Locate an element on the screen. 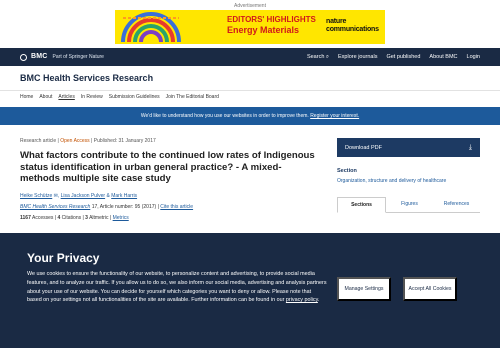 This screenshot has width=500, height=348. journal-nav-submission-guidelines: Submission Guidelines is located at coordinates (134, 97).